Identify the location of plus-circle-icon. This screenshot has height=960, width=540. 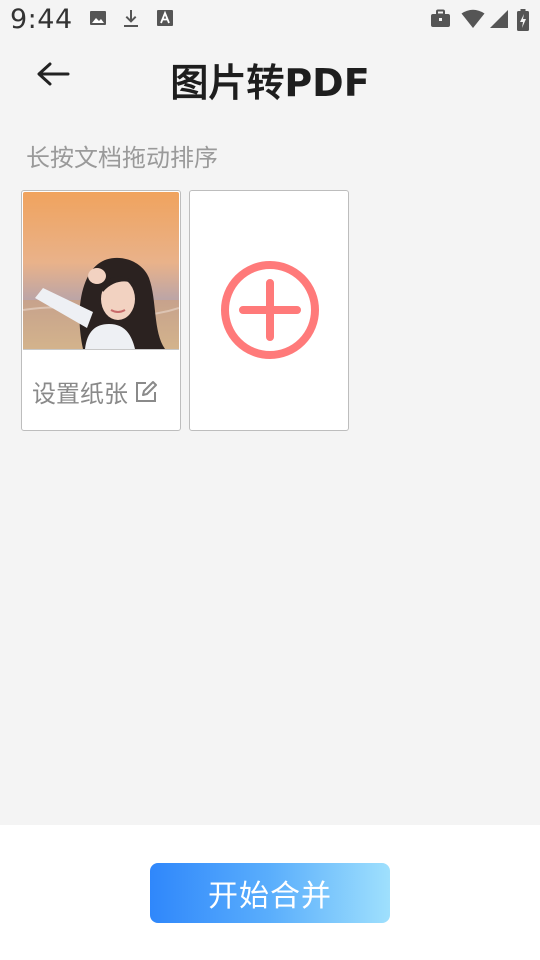
(270, 310).